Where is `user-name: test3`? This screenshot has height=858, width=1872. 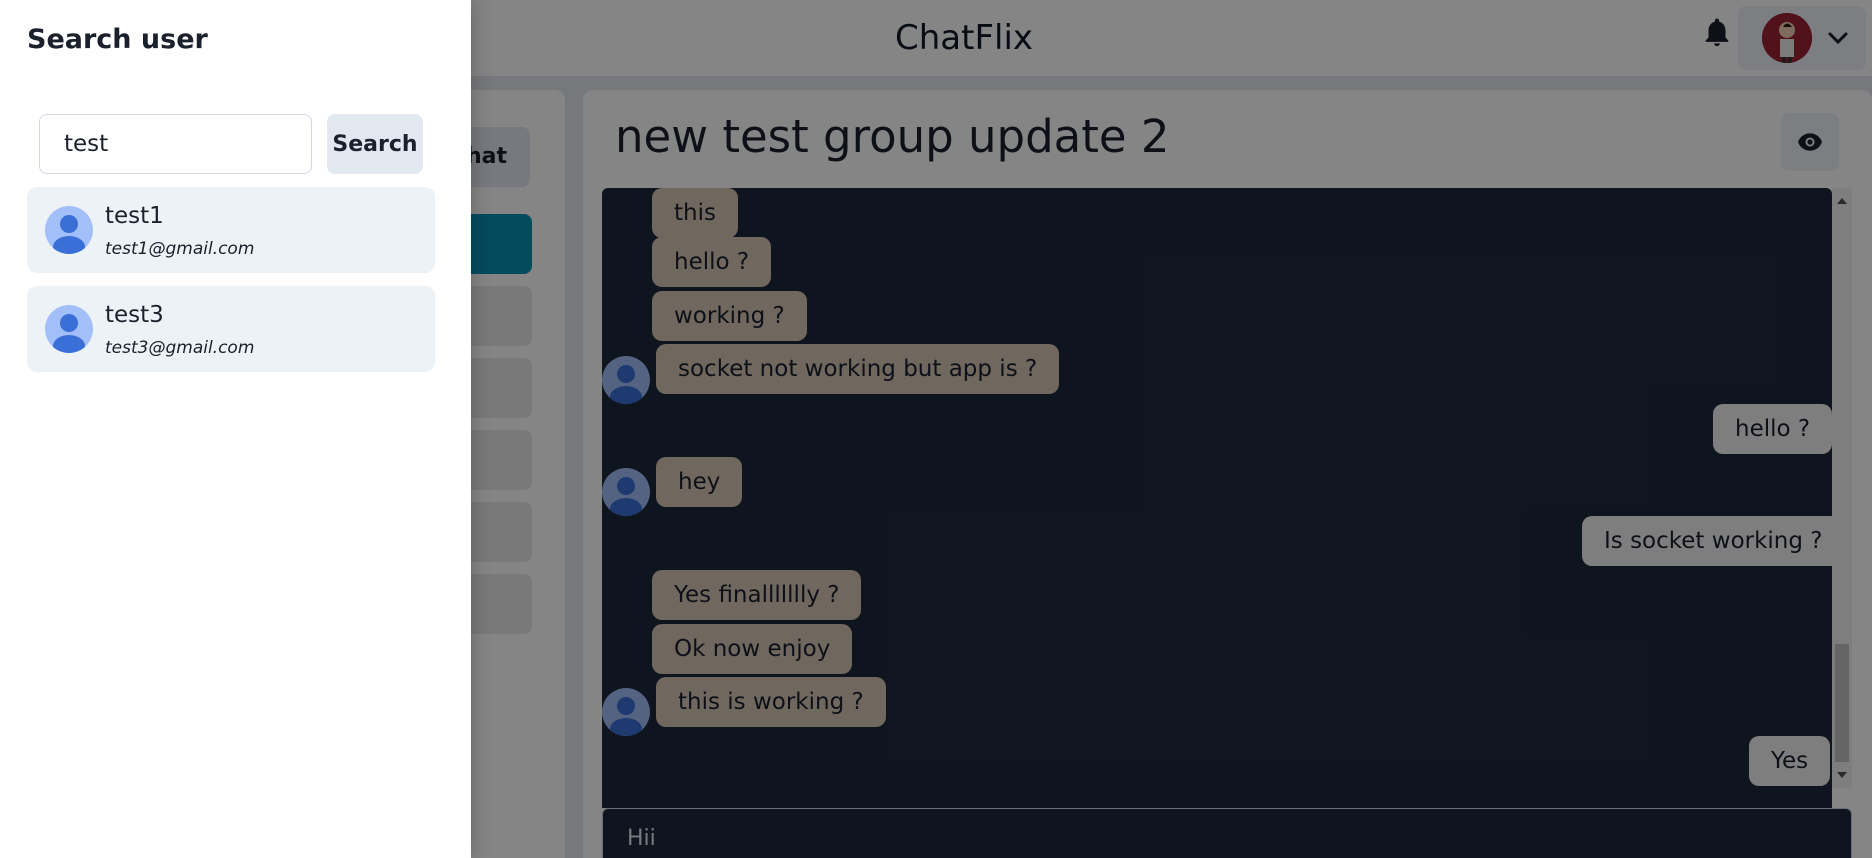 user-name: test3 is located at coordinates (134, 315).